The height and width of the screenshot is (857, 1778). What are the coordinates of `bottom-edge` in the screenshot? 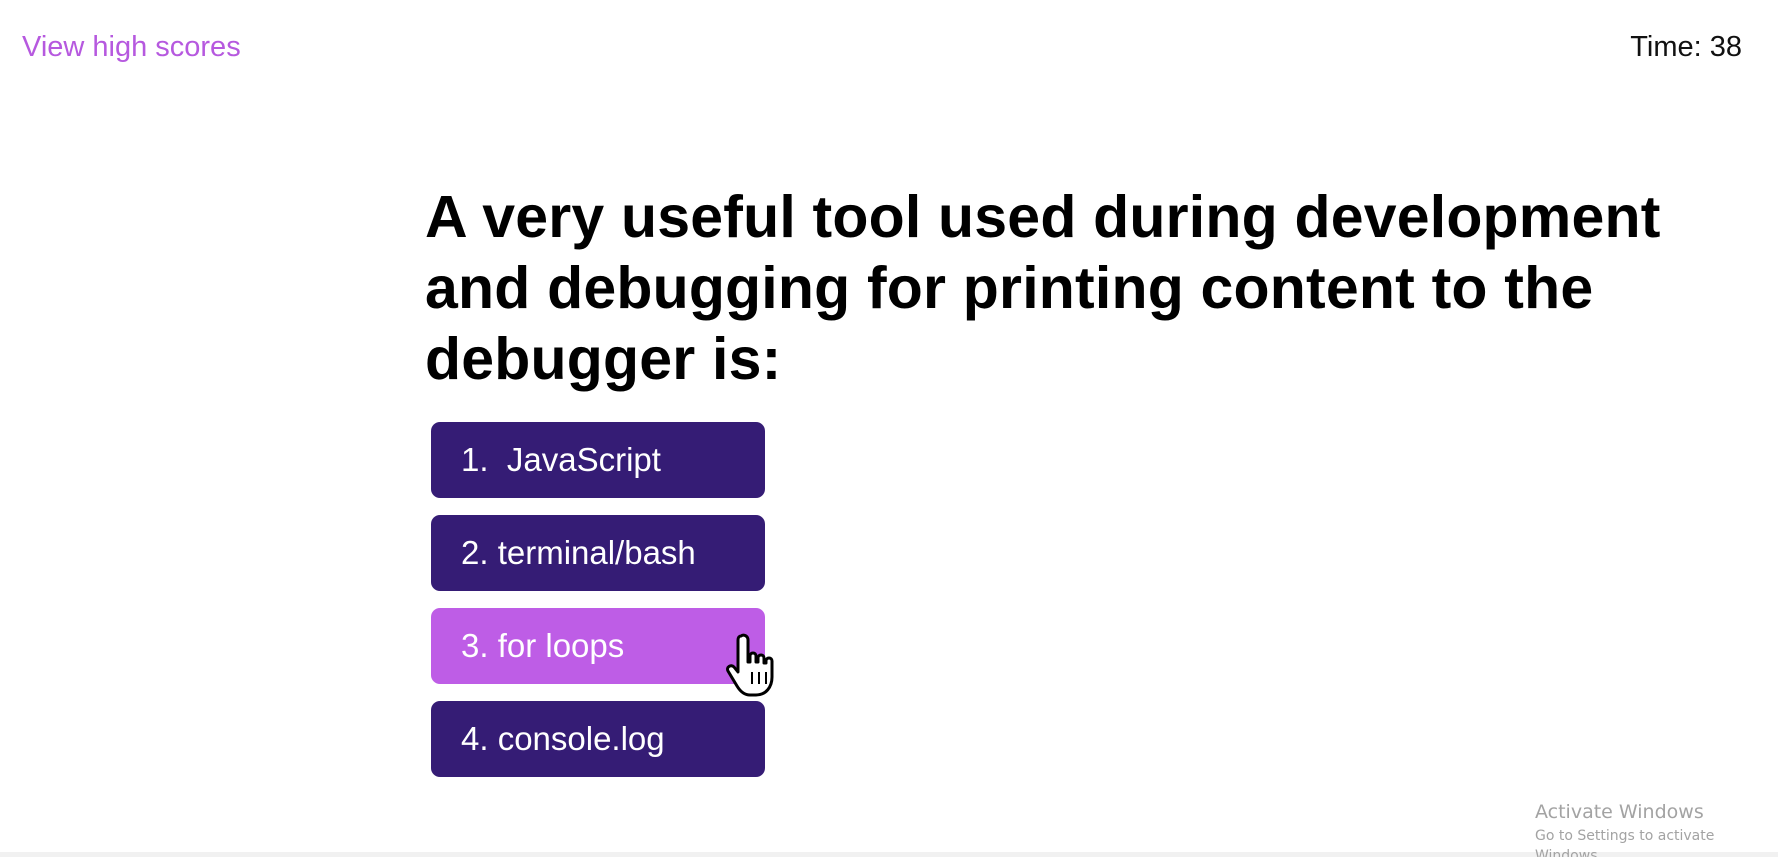 It's located at (889, 854).